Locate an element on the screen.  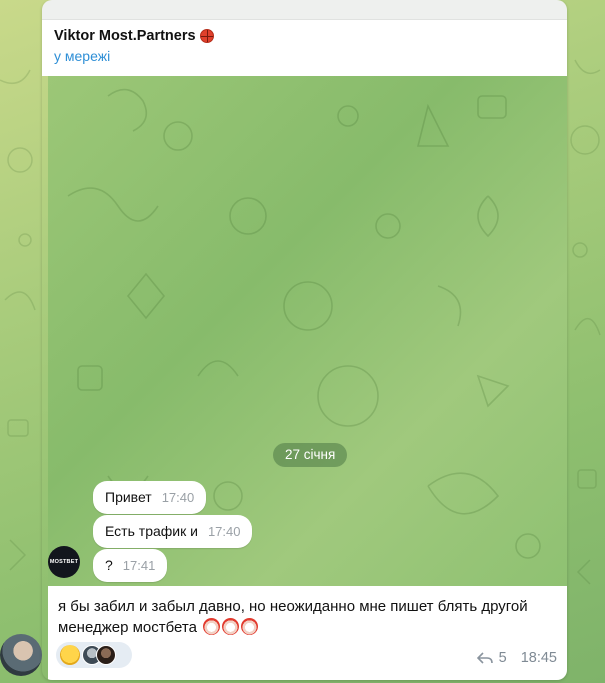
reactor-avatar is located at coordinates (106, 655).